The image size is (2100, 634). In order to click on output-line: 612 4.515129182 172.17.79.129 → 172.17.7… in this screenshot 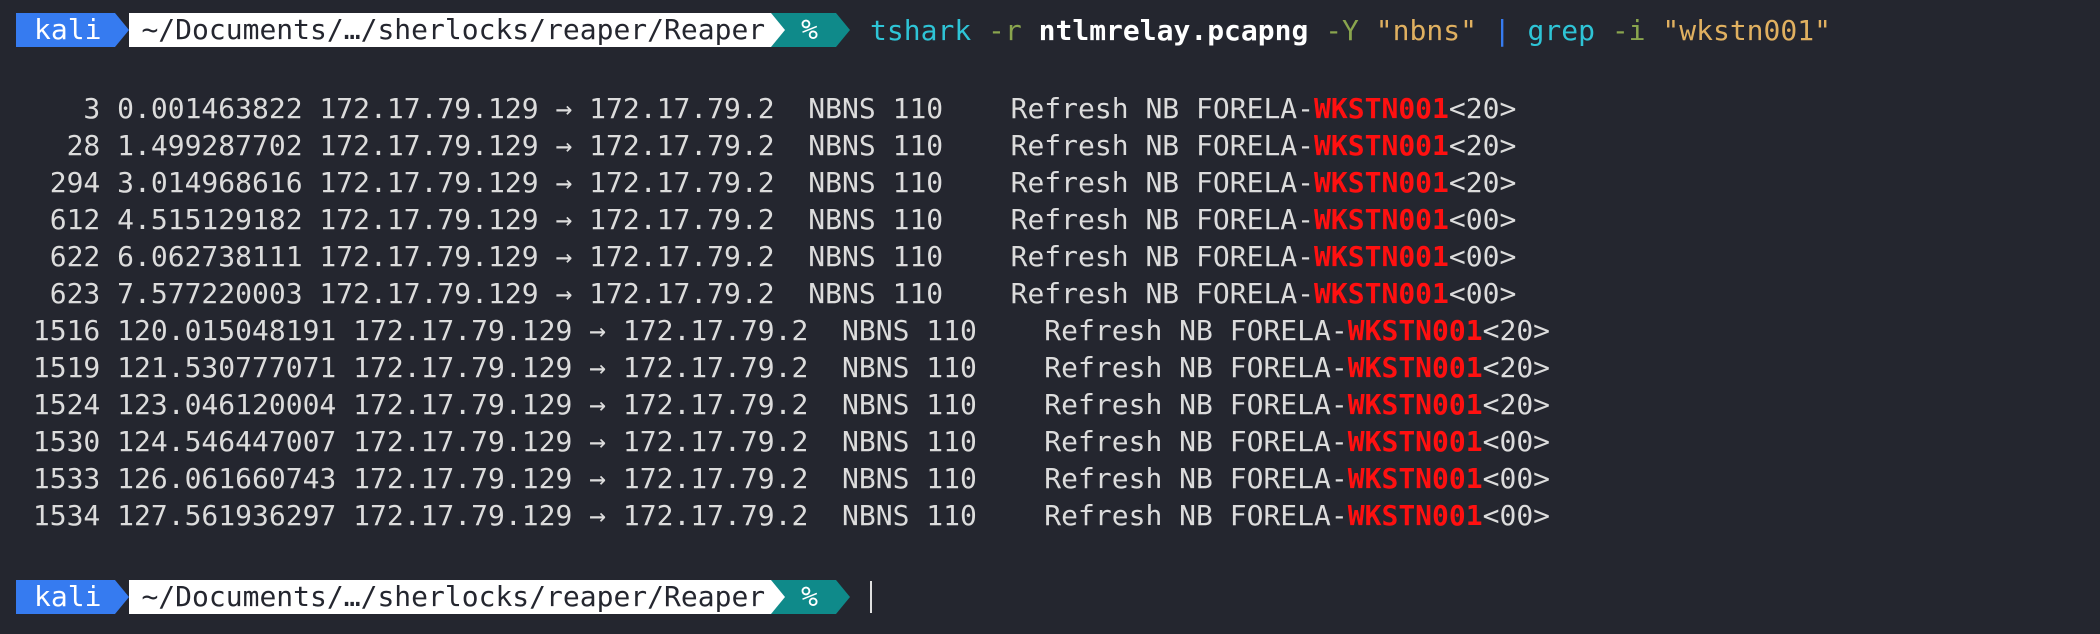, I will do `click(766, 219)`.